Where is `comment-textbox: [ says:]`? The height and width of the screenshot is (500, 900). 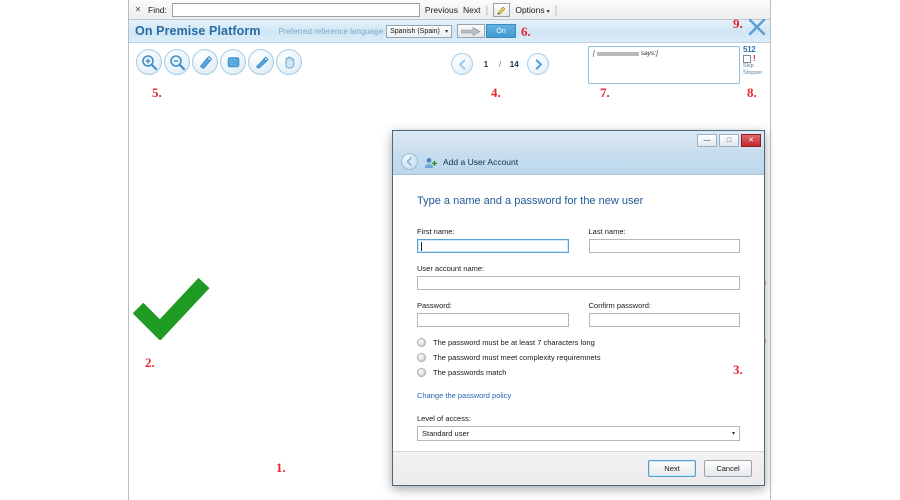
comment-textbox: [ says:] is located at coordinates (664, 65).